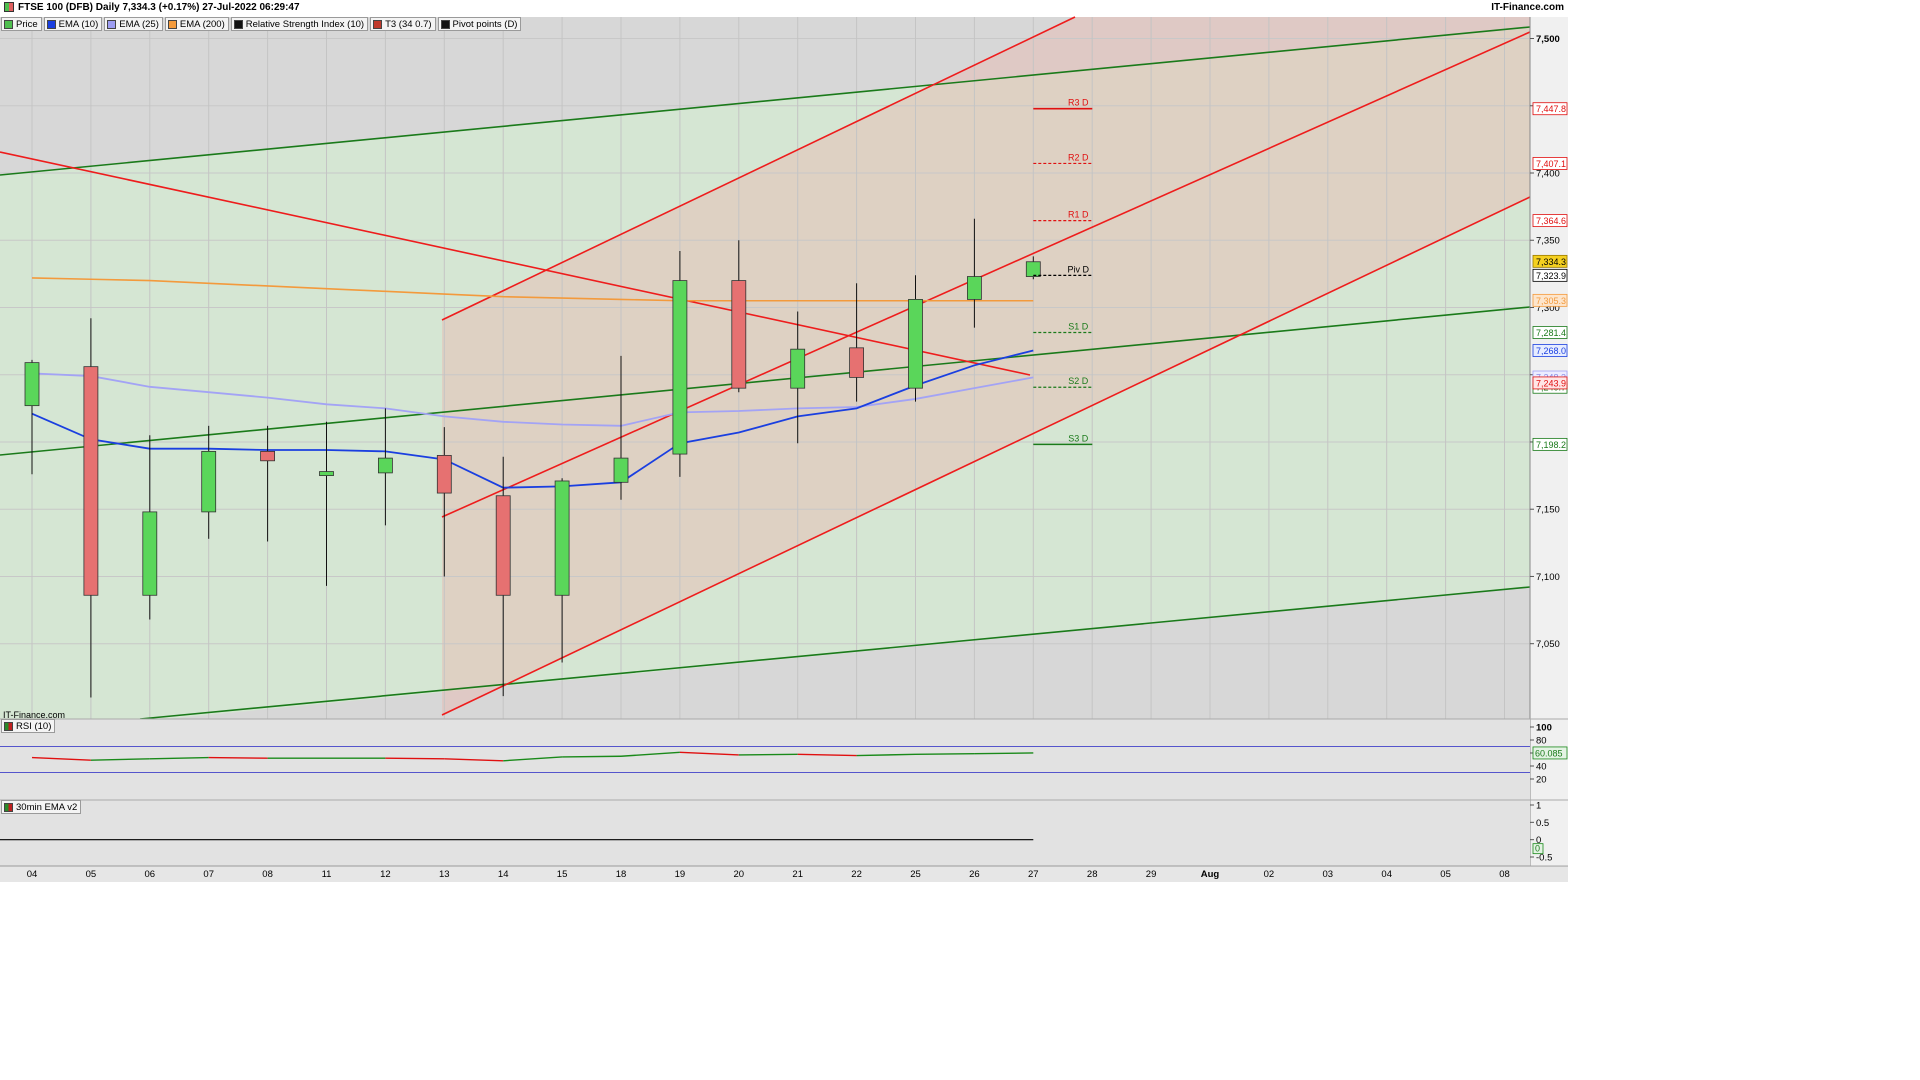  Describe the element at coordinates (1551, 109) in the screenshot. I see `pivot-value-label: 7,447.8` at that location.